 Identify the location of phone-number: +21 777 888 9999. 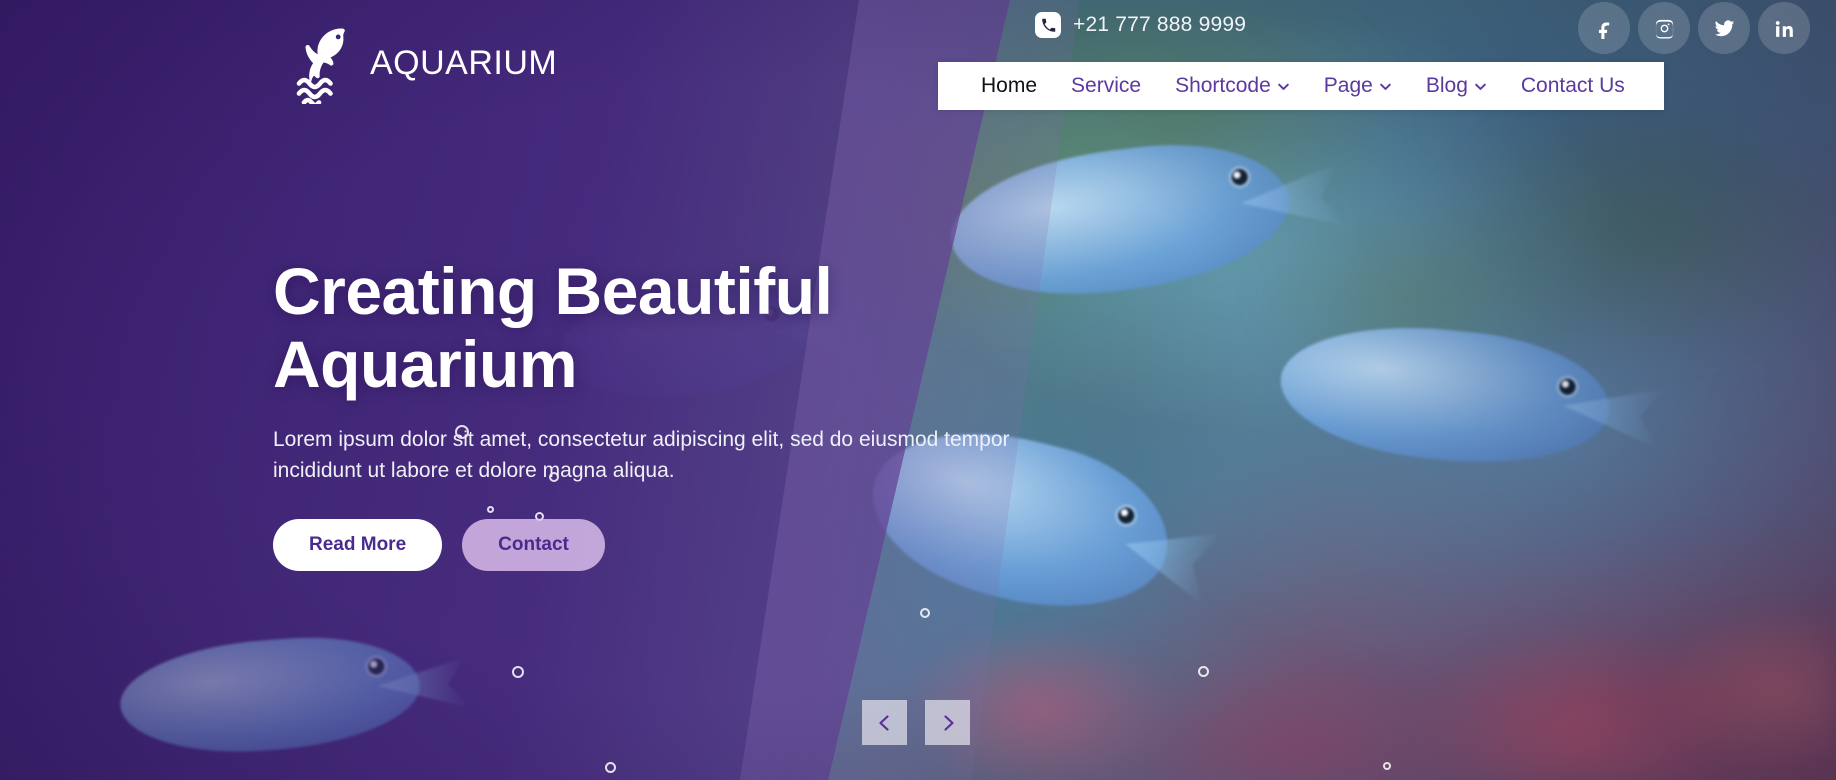
(1160, 24).